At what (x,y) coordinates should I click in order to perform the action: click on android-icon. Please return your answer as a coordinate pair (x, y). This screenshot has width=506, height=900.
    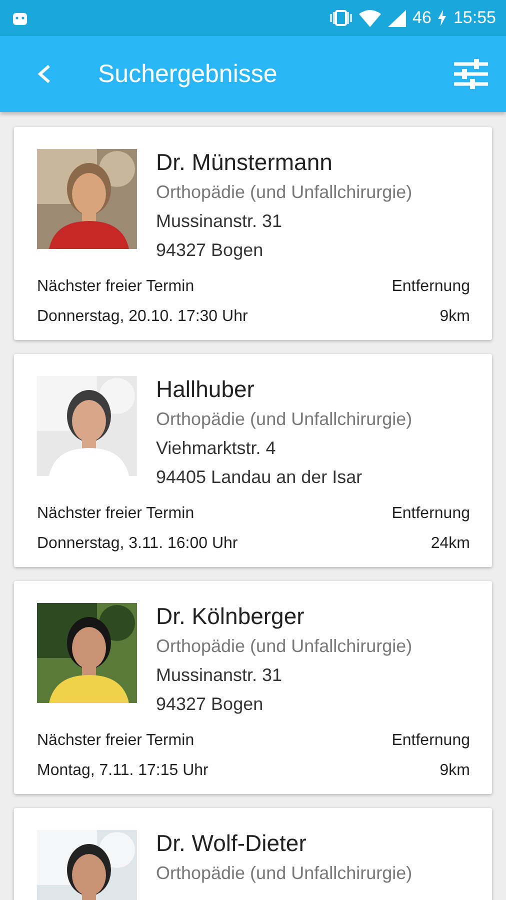
    Looking at the image, I should click on (20, 18).